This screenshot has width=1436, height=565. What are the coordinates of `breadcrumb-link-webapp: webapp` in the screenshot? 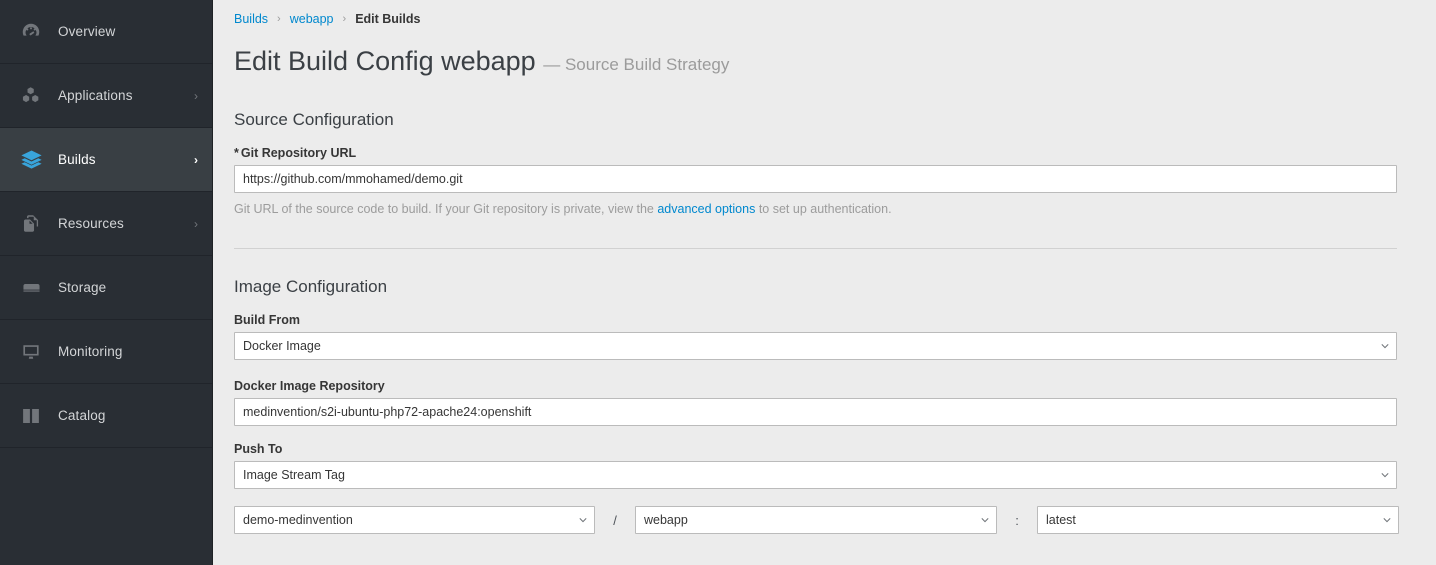 It's located at (312, 19).